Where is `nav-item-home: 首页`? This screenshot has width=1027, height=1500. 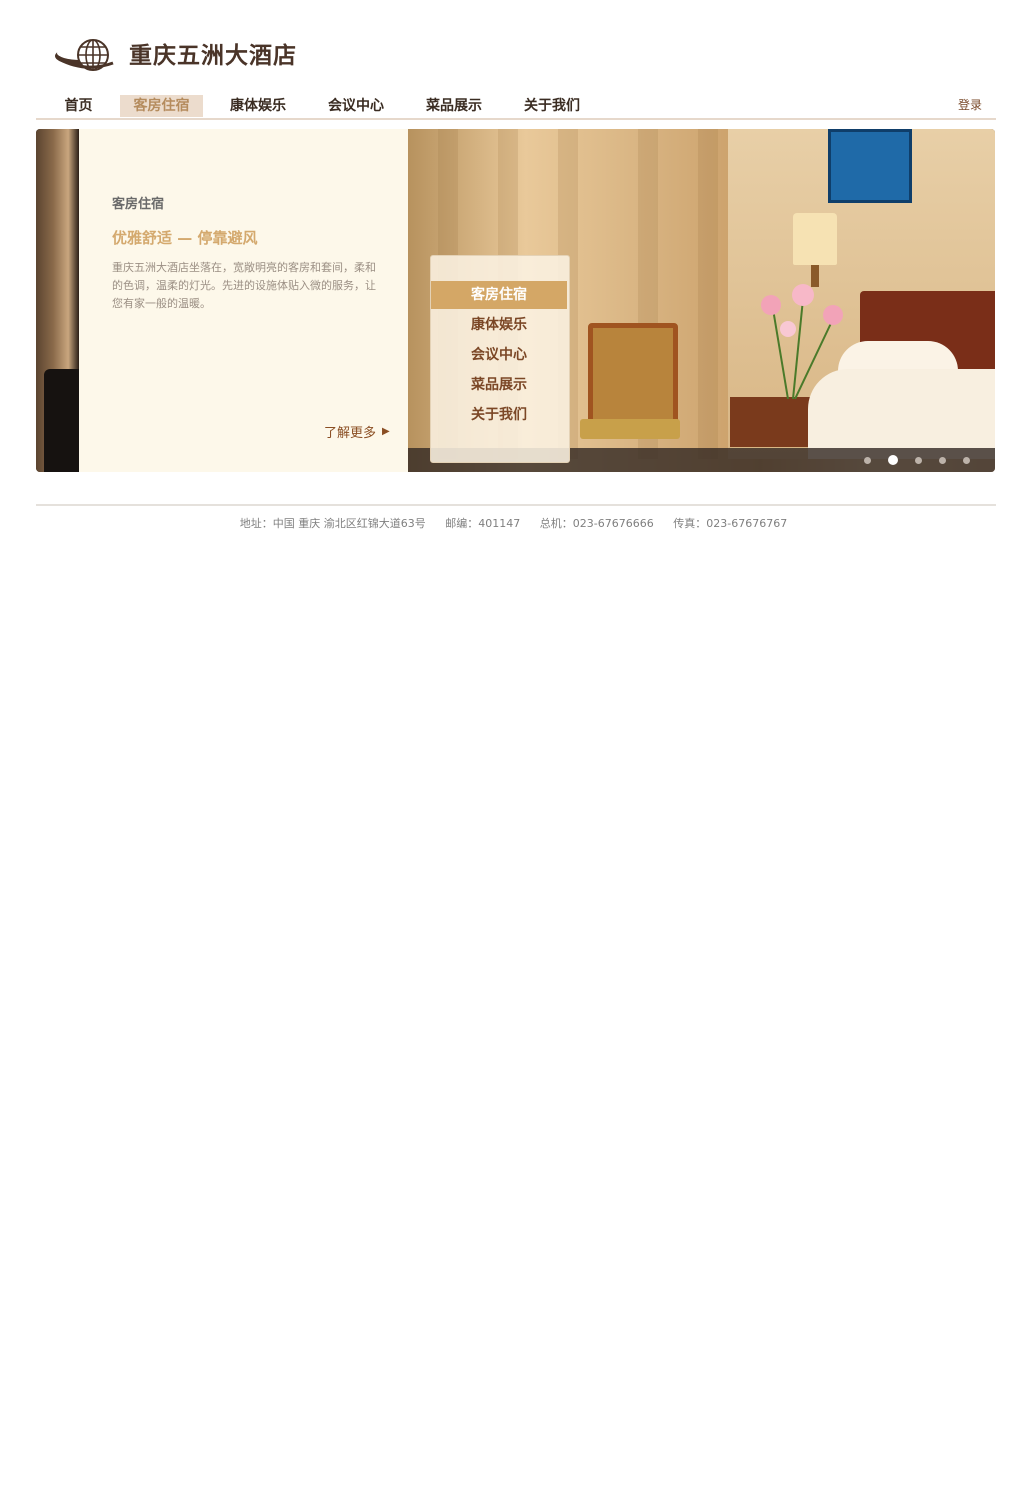
nav-item-home: 首页 is located at coordinates (78, 106).